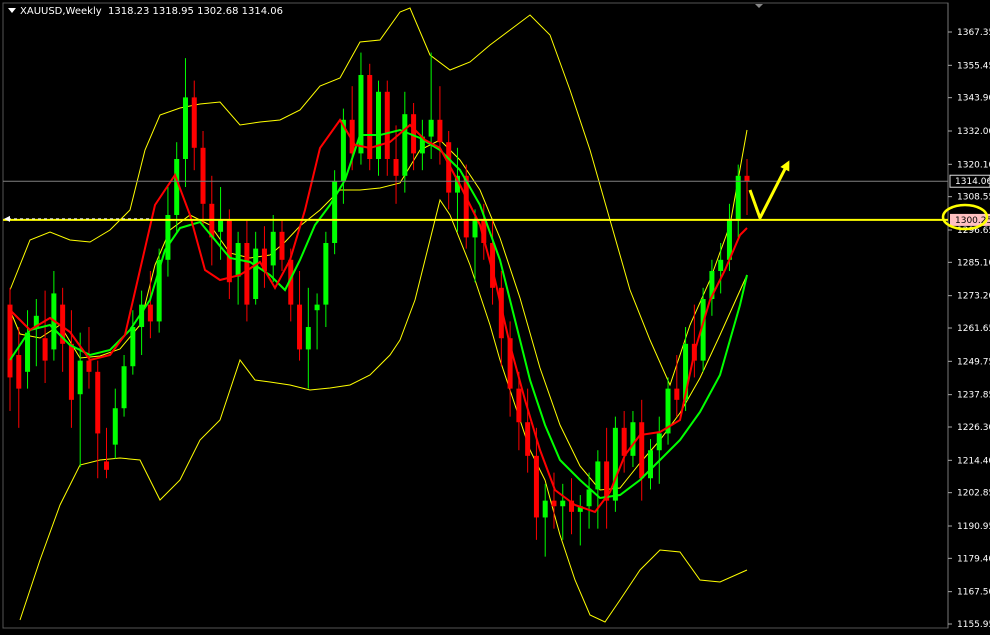 Image resolution: width=990 pixels, height=635 pixels. What do you see at coordinates (12, 10) in the screenshot?
I see `dropdown-triangle-icon` at bounding box center [12, 10].